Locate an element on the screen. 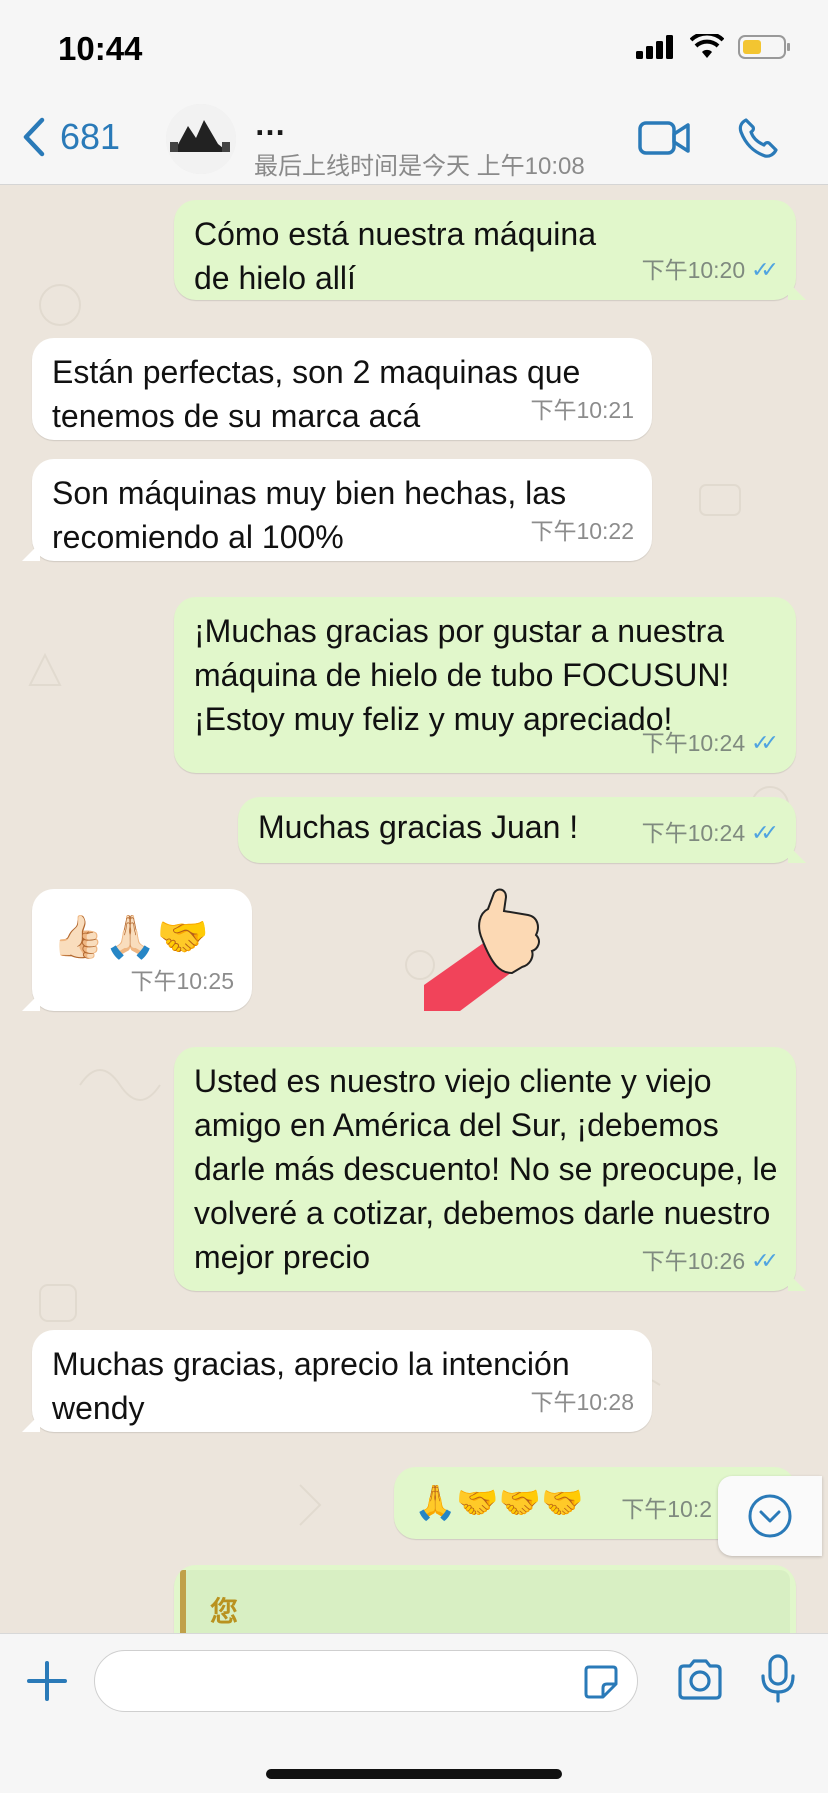 This screenshot has height=1793, width=828. message-time: 下午10:25 is located at coordinates (182, 981).